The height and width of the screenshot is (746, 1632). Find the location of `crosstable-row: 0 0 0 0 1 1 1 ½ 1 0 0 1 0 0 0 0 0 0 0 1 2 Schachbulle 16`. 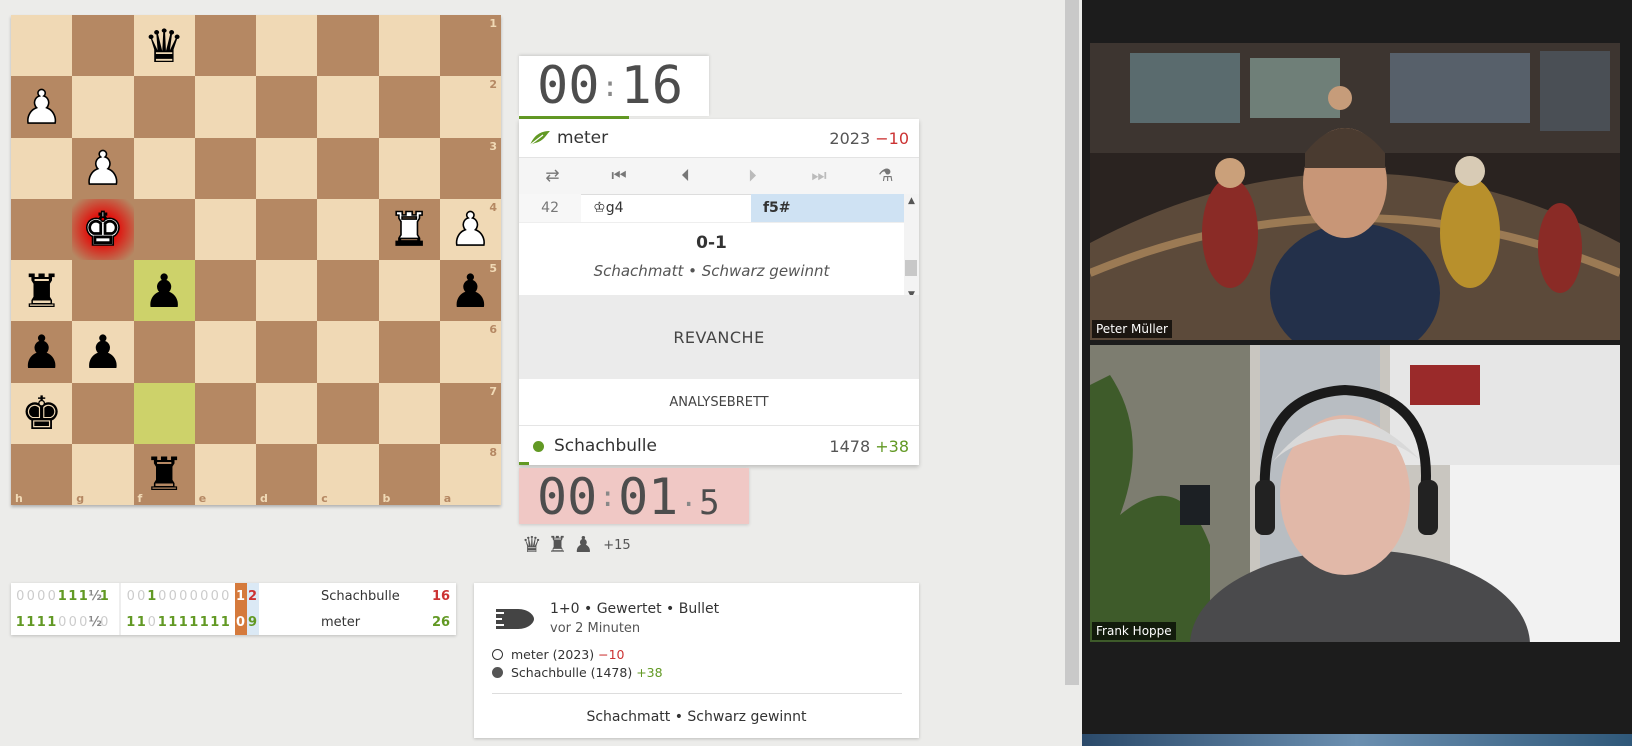

crosstable-row: 0 0 0 0 1 1 1 ½ 1 0 0 1 0 0 0 0 0 0 0 1 2 Schachbulle 16 is located at coordinates (233, 596).